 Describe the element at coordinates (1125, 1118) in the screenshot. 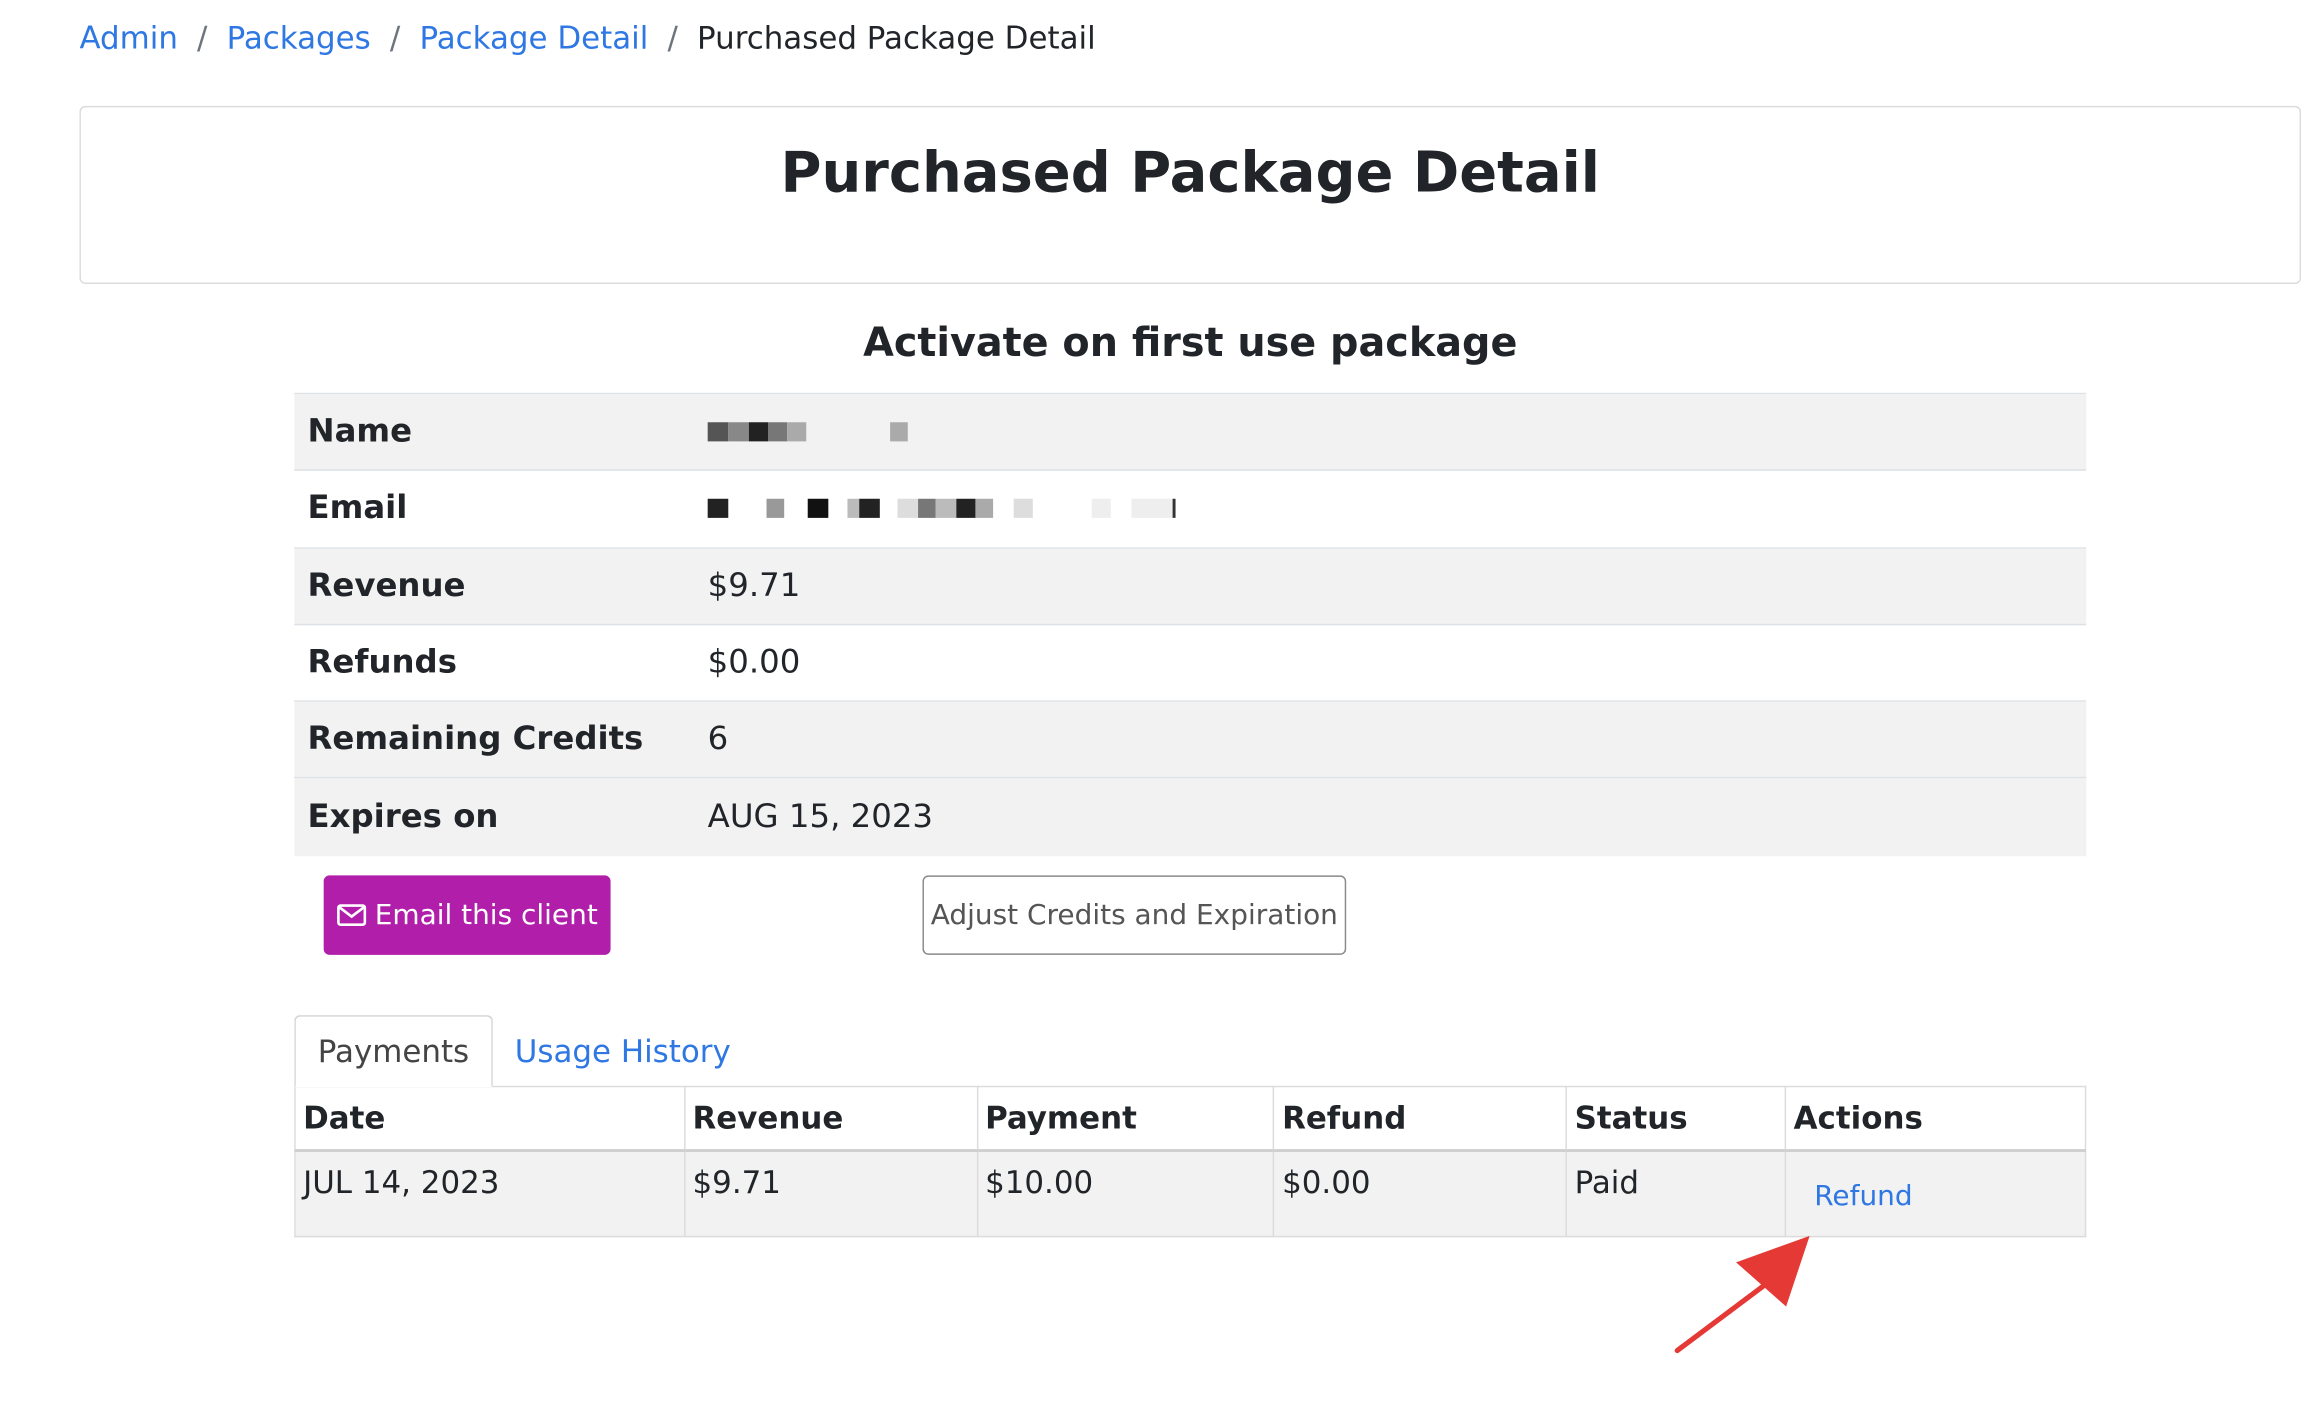

I see `column-header: Payment` at that location.